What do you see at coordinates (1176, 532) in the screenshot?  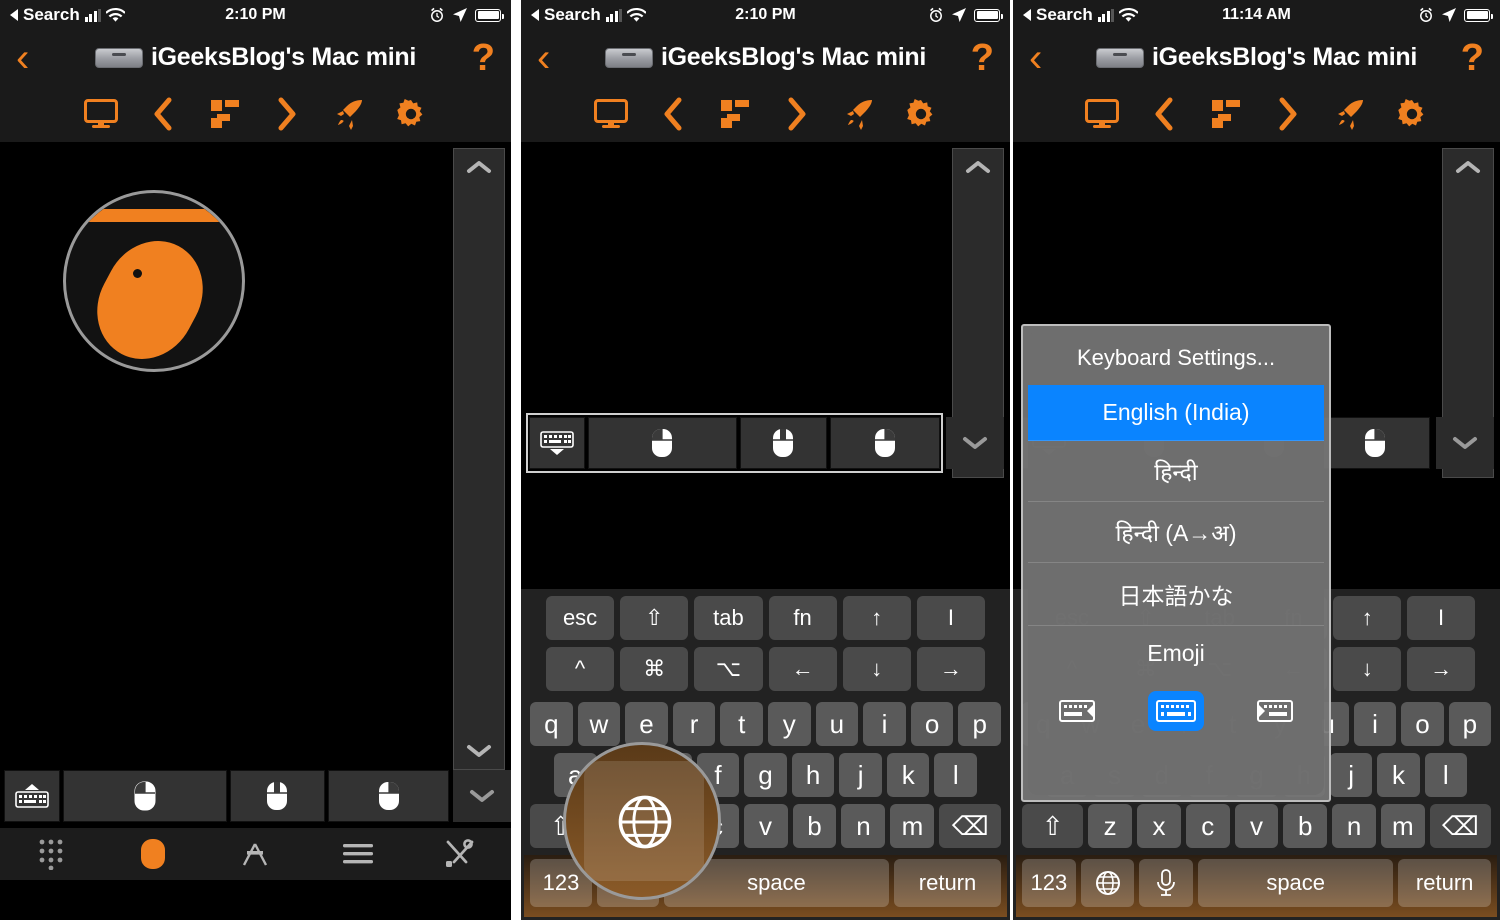 I see `popup-item-hindi-translit: हिन्दी (A→अ)` at bounding box center [1176, 532].